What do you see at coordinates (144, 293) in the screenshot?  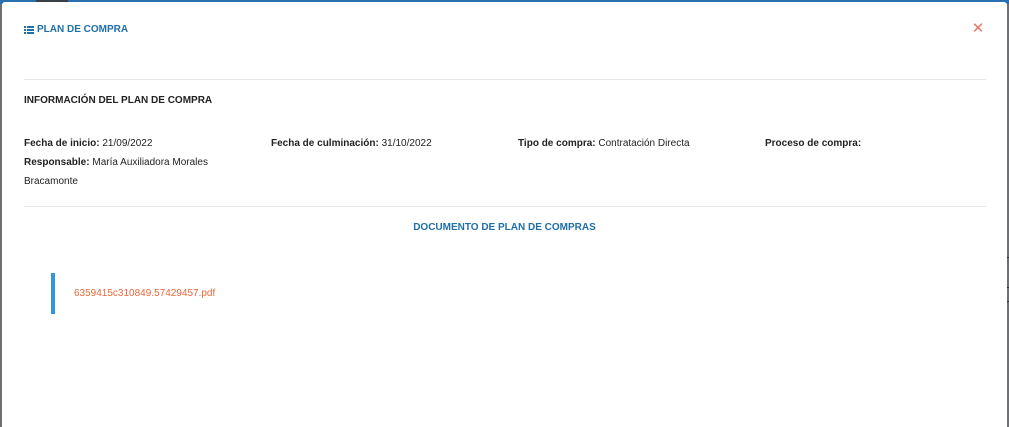 I see `document-file-link: 6359415c310849.57429457.pdf` at bounding box center [144, 293].